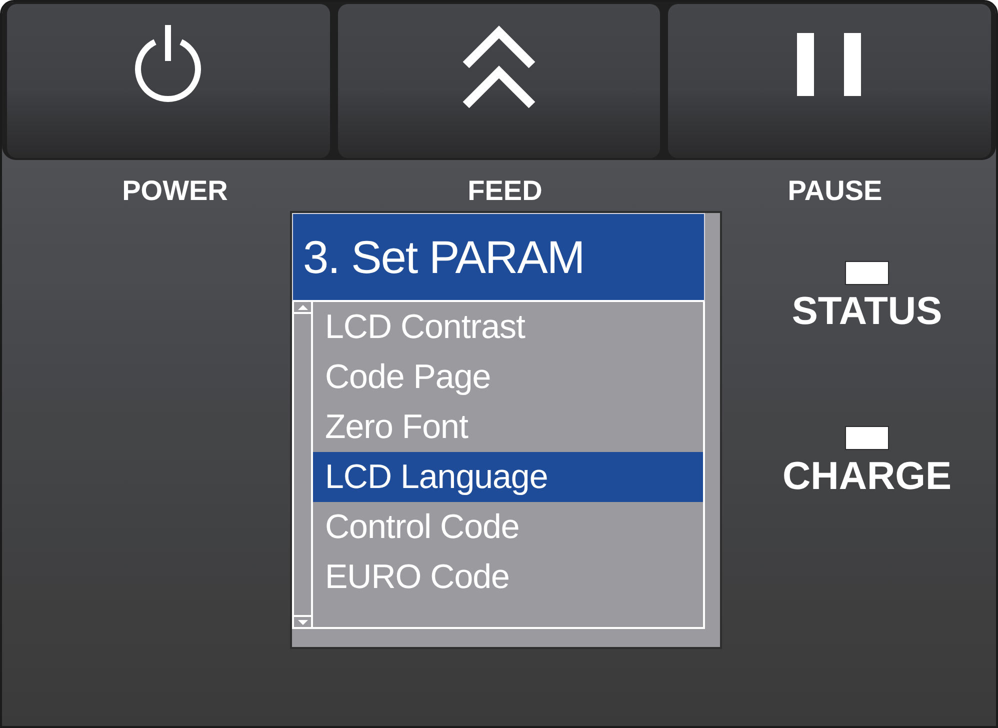 This screenshot has height=728, width=998. I want to click on scroll-up-icon, so click(303, 307).